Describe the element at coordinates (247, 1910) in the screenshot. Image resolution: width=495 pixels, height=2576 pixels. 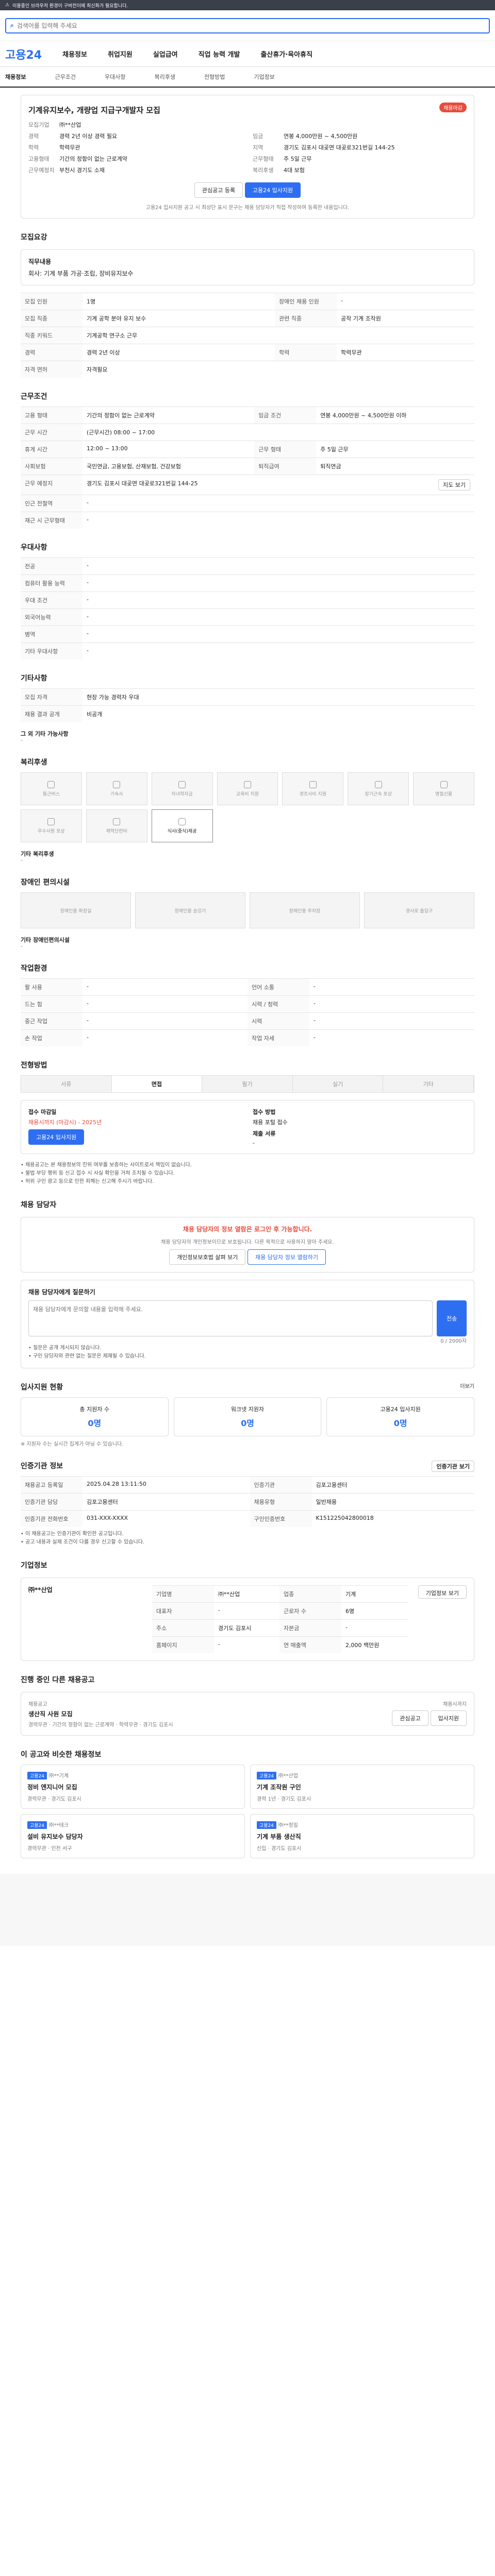
I see `page-footer` at that location.